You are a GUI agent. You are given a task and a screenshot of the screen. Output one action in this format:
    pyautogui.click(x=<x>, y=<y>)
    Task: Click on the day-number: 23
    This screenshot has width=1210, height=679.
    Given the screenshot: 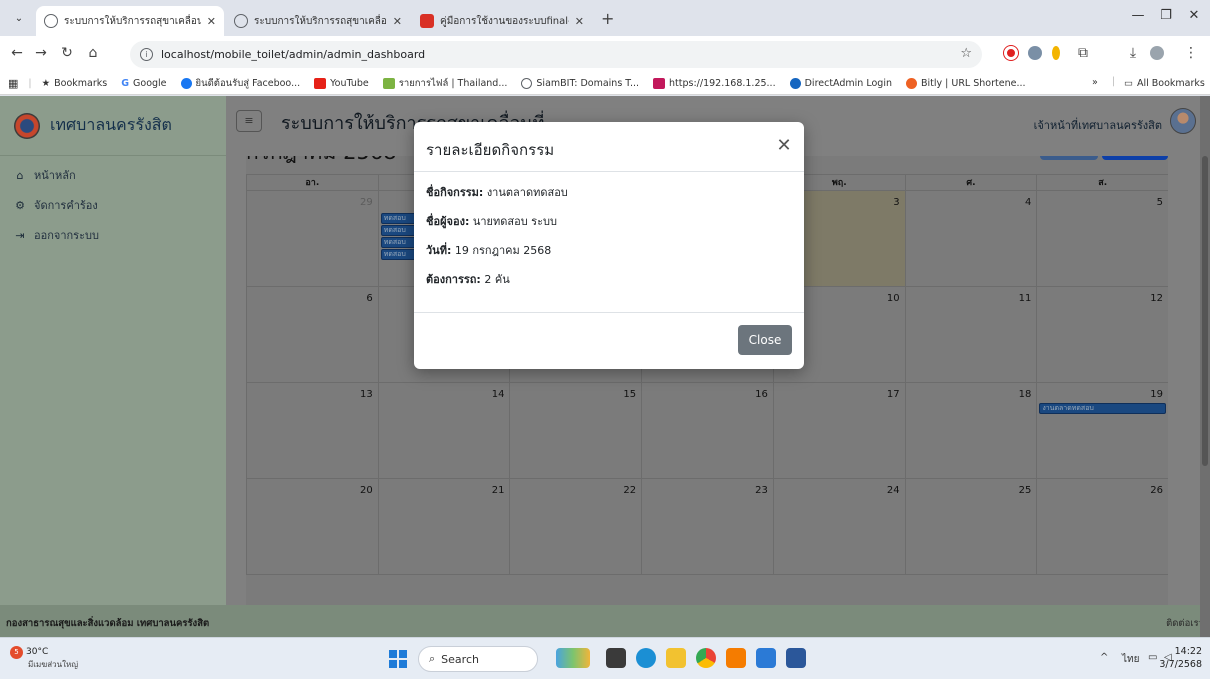 What is the action you would take?
    pyautogui.click(x=761, y=490)
    